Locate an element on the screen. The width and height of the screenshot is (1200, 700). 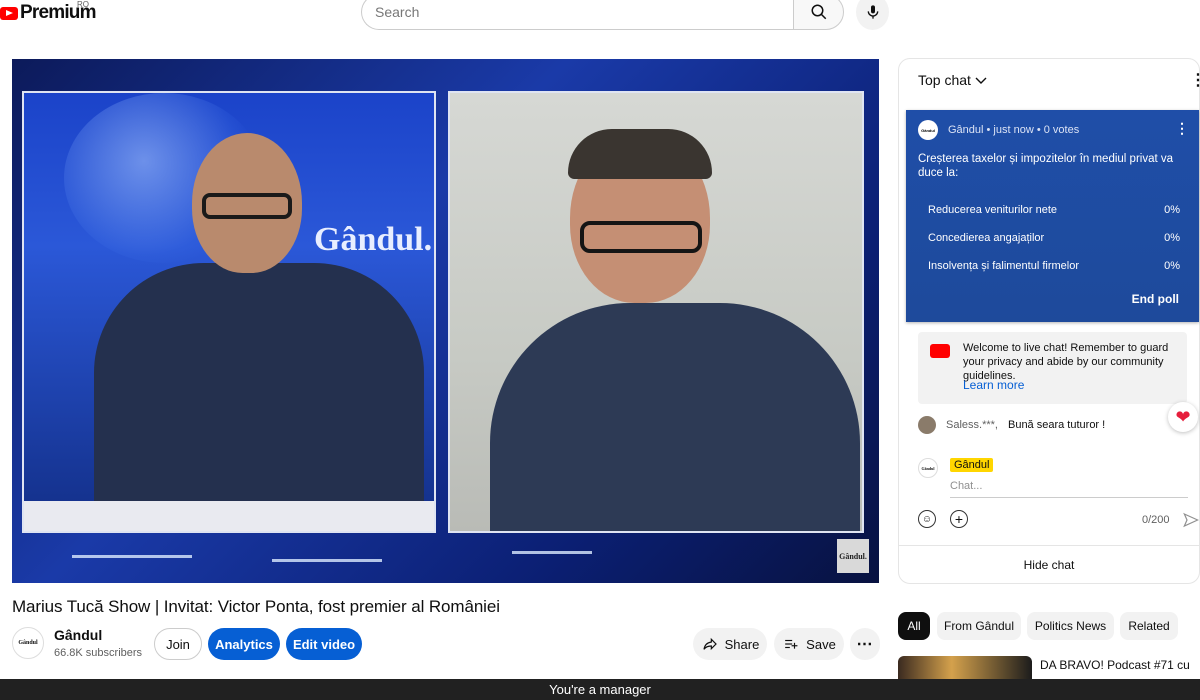
chat-text: Bună seara tuturor ! is located at coordinates (1056, 425).